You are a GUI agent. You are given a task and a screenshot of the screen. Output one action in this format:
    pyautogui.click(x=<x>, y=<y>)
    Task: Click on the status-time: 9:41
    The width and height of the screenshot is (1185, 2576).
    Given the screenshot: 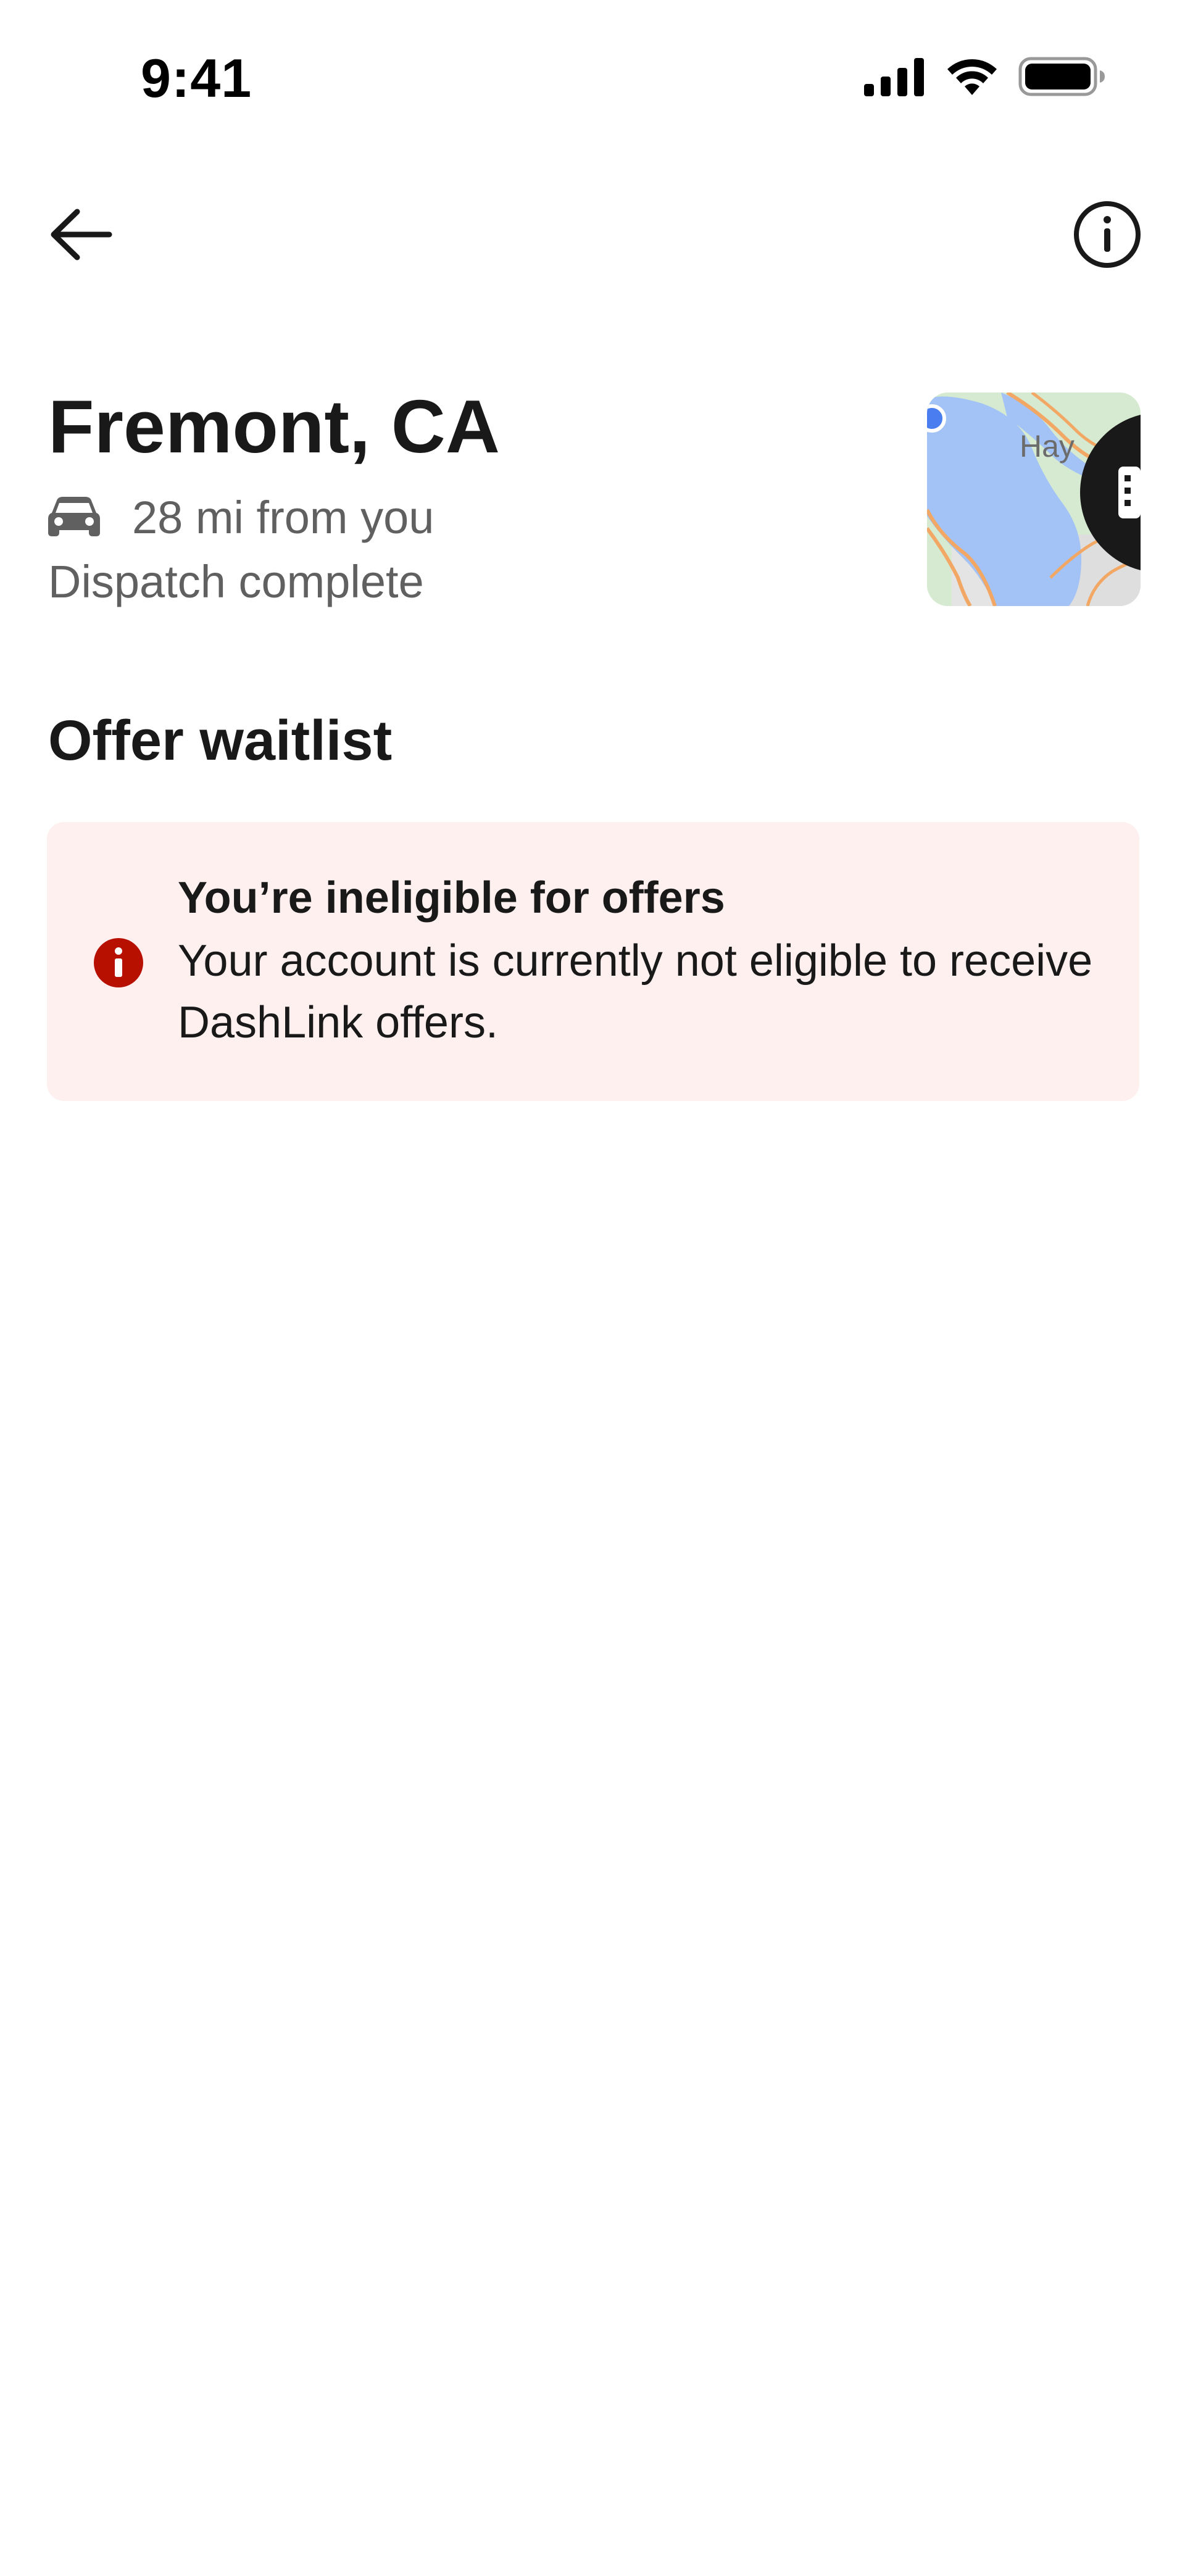 What is the action you would take?
    pyautogui.click(x=196, y=78)
    